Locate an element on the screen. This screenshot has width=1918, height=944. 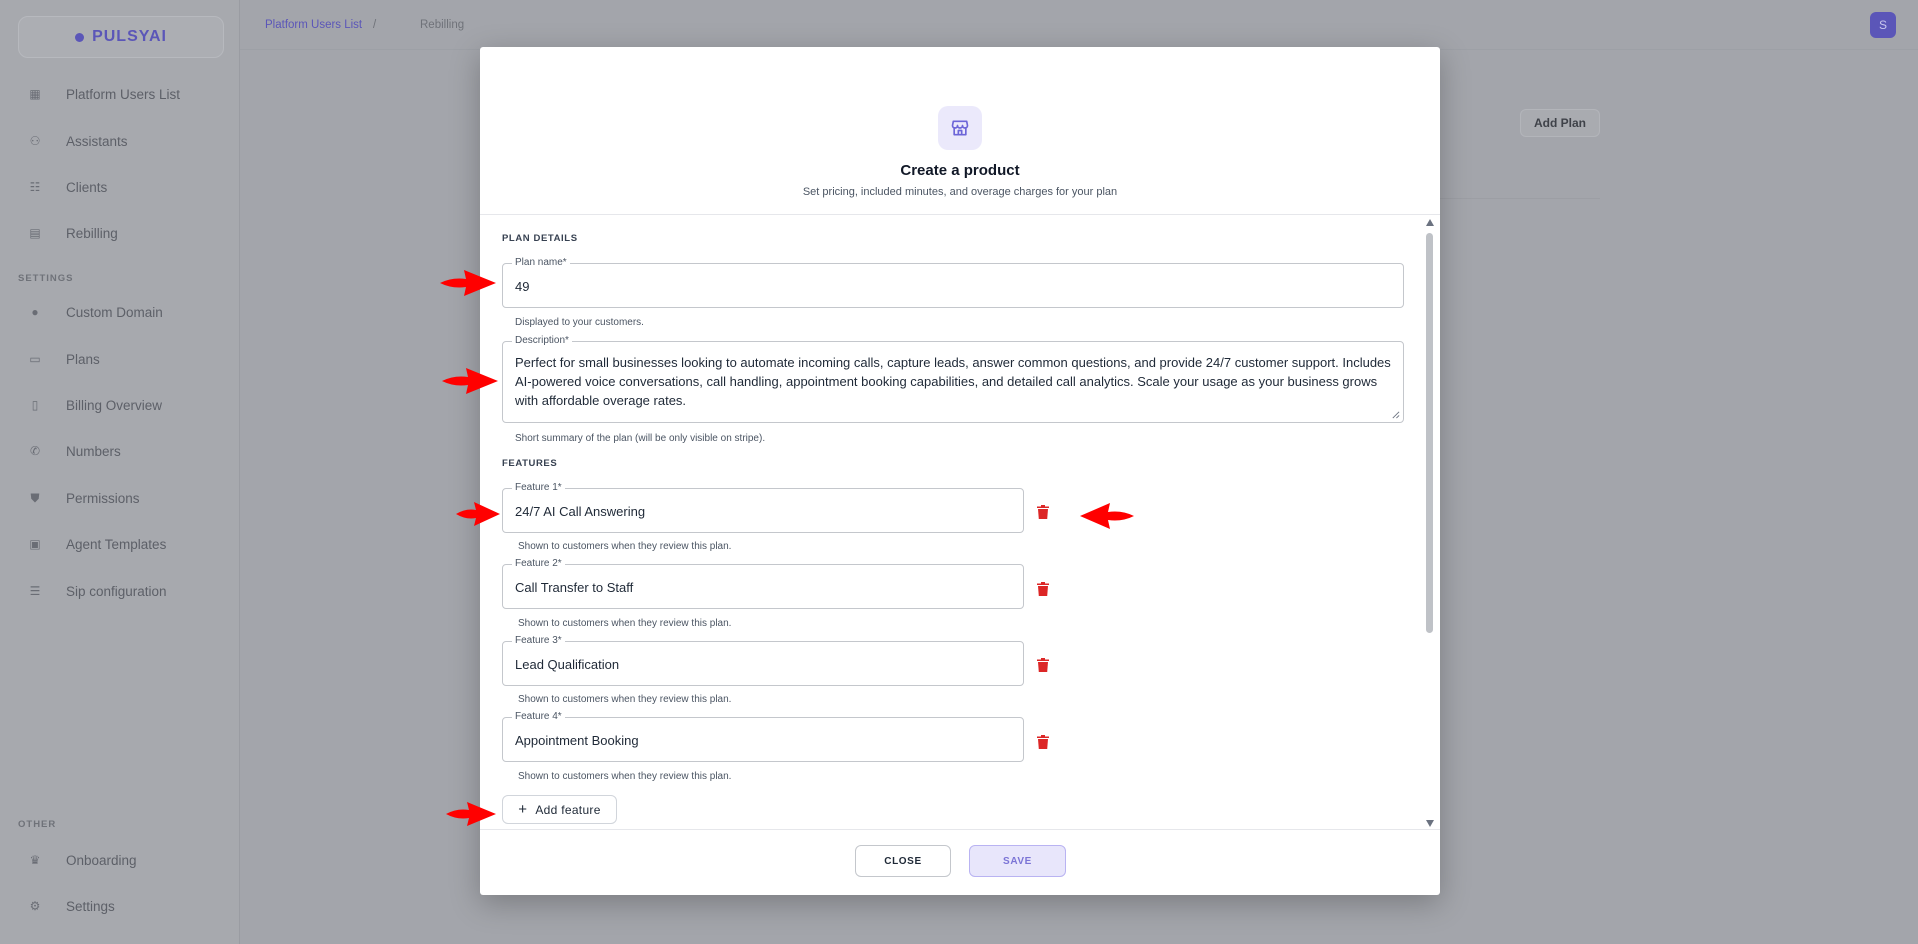
feature-4-label: Feature 4* is located at coordinates (538, 717).